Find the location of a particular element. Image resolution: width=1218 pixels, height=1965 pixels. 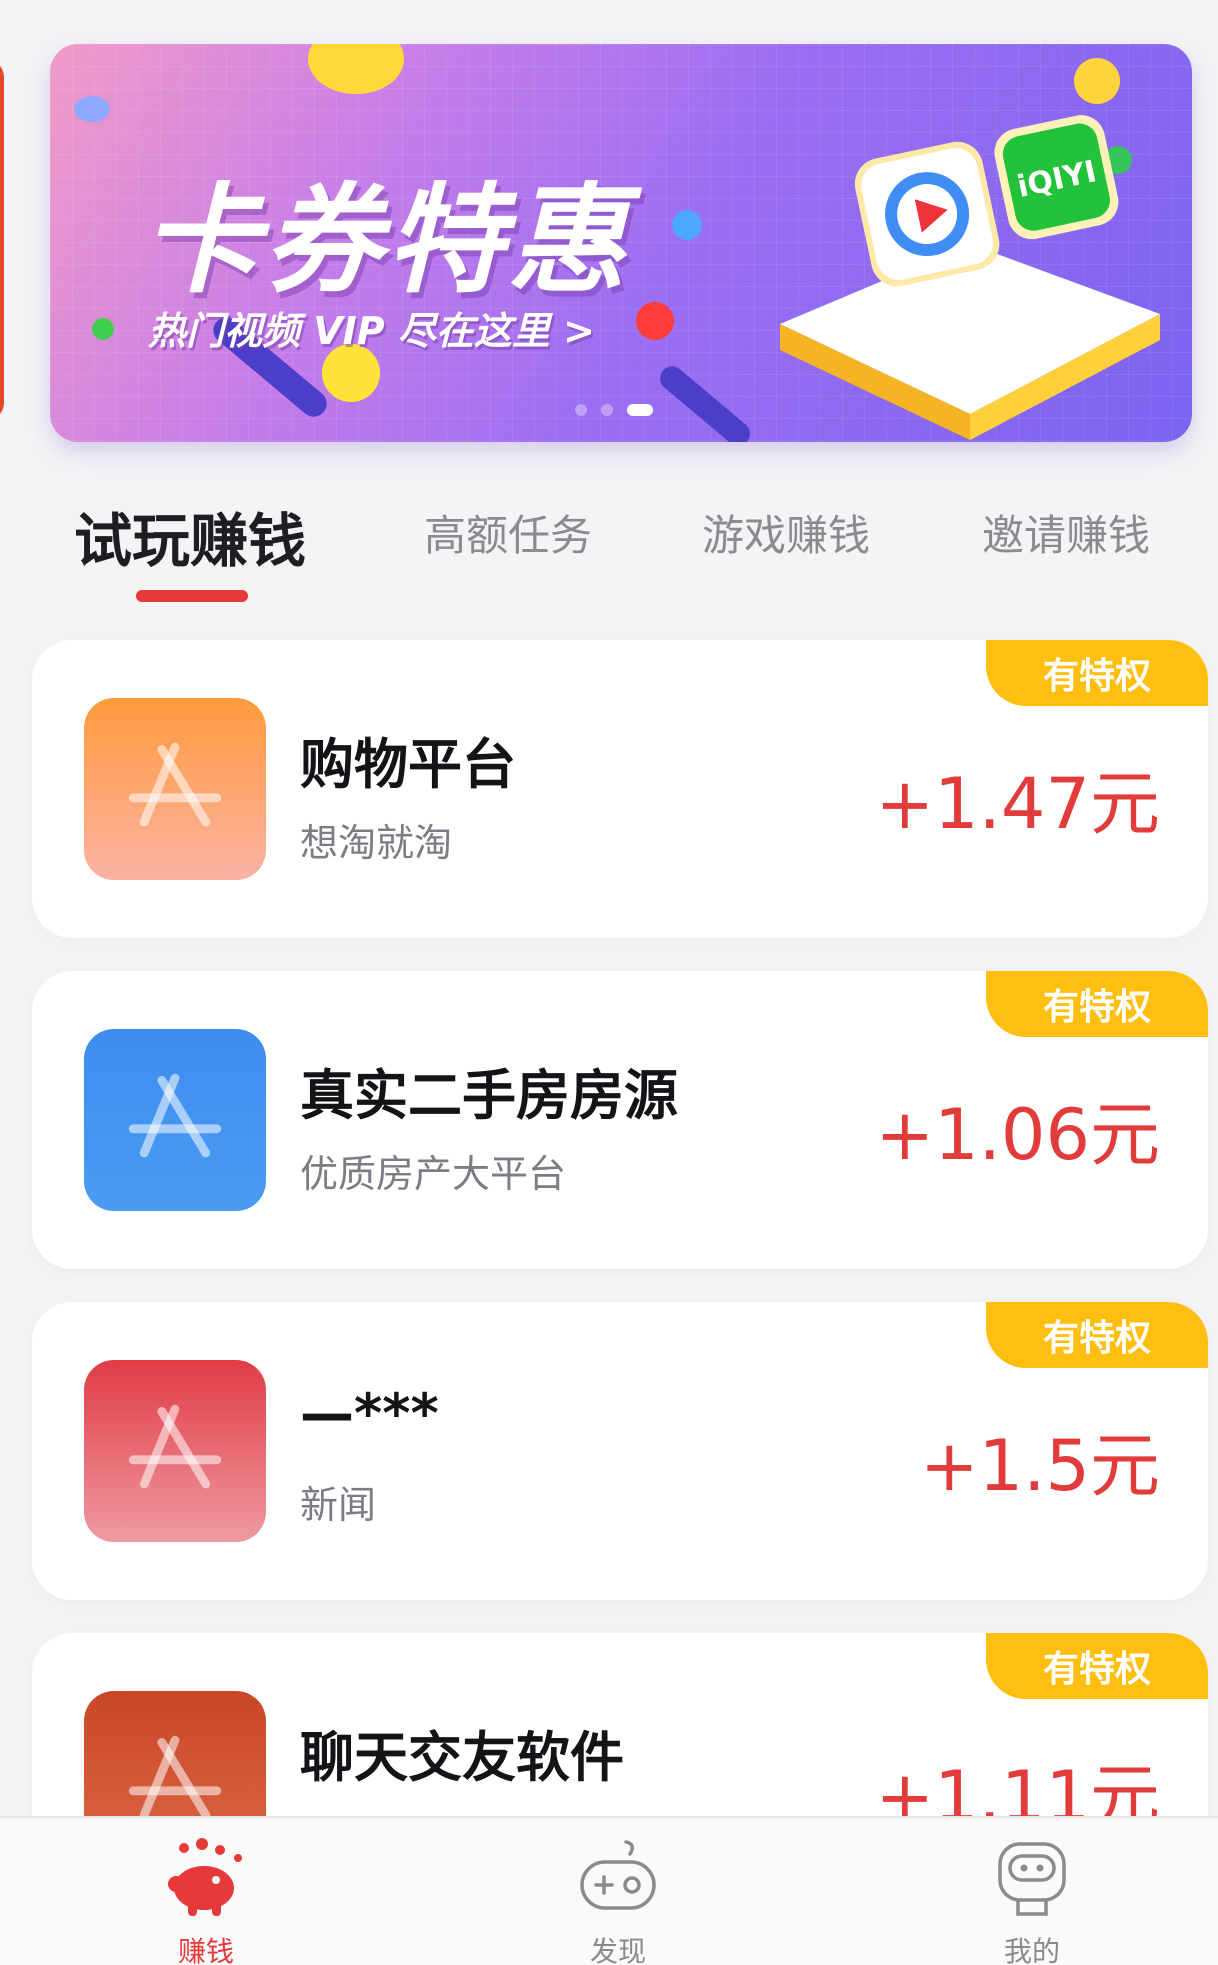

nav-profile: 我的 is located at coordinates (1032, 1901).